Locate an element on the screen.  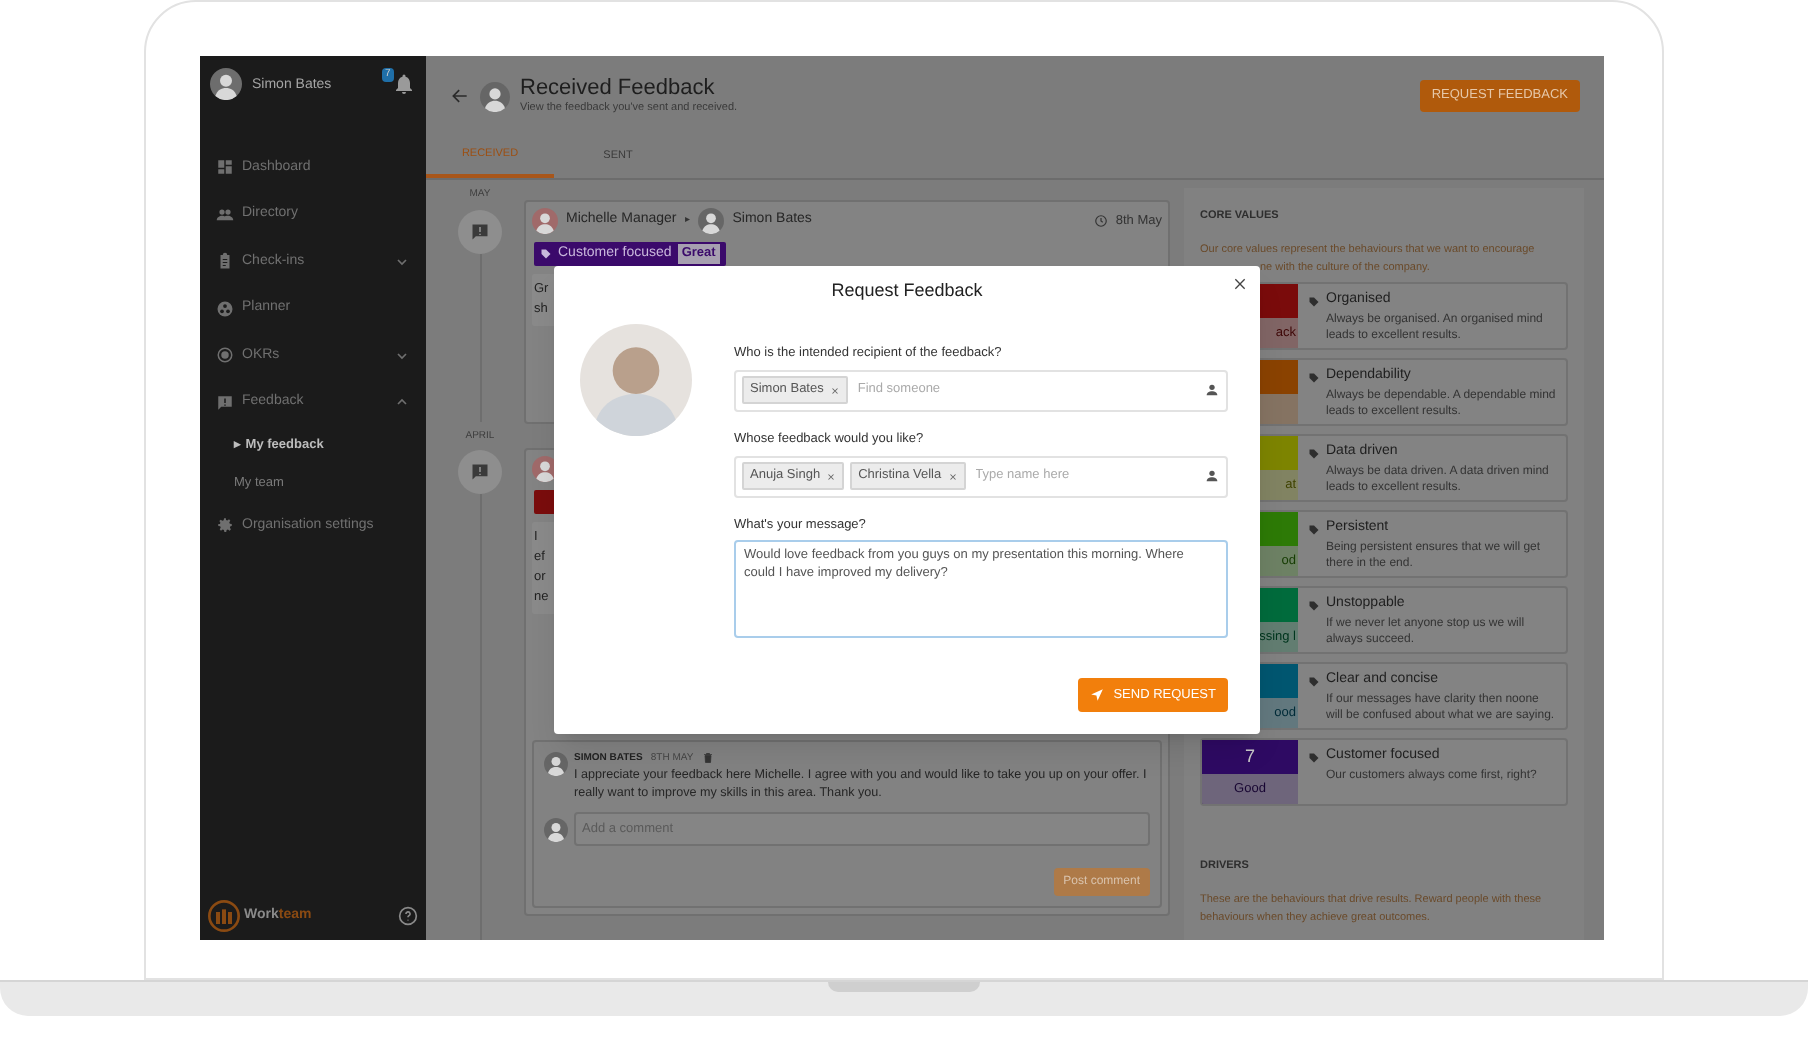
close-button is located at coordinates (1240, 284).